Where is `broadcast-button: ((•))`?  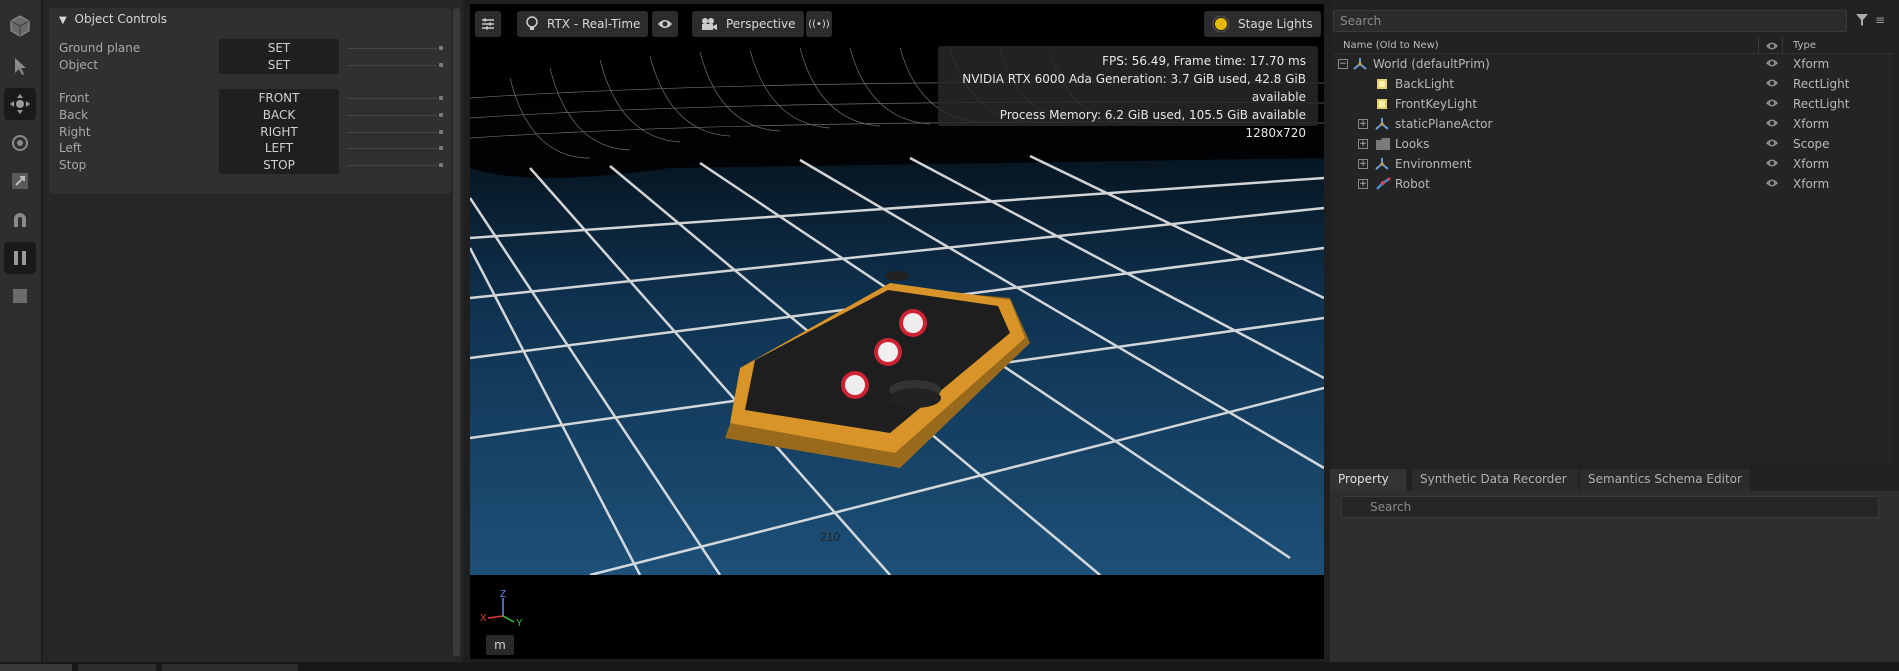 broadcast-button: ((•)) is located at coordinates (819, 24).